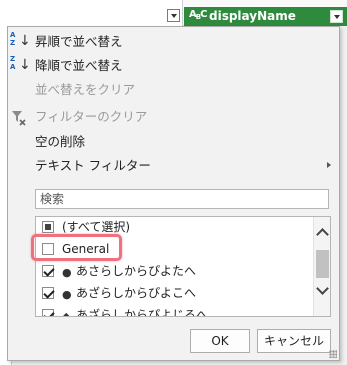 Image resolution: width=347 pixels, height=365 pixels. What do you see at coordinates (198, 15) in the screenshot?
I see `text-type-icon: ABC` at bounding box center [198, 15].